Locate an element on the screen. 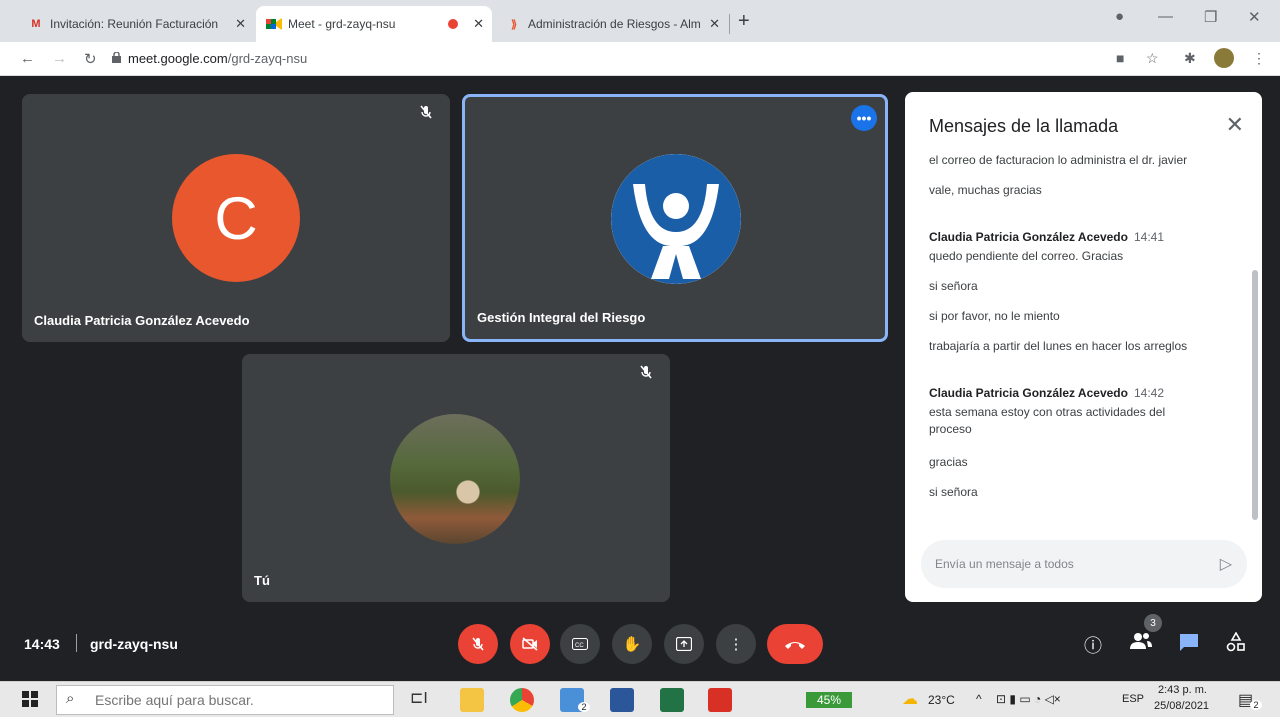  tab-title: Invitación: Reunión Facturación is located at coordinates (134, 24).